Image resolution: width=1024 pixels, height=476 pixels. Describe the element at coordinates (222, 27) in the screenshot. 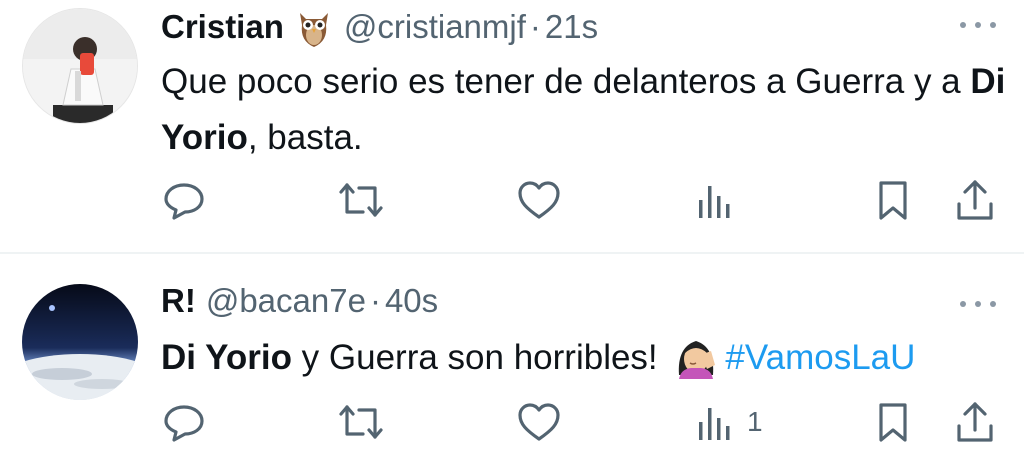

I see `display-name: Cristian` at that location.